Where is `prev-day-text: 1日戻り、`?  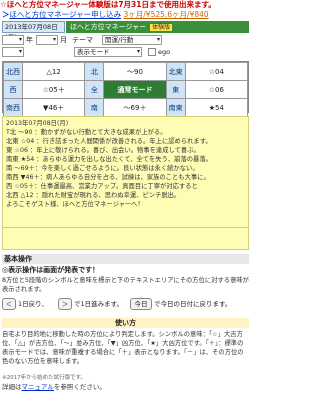 prev-day-text: 1日戻り、 is located at coordinates (33, 304).